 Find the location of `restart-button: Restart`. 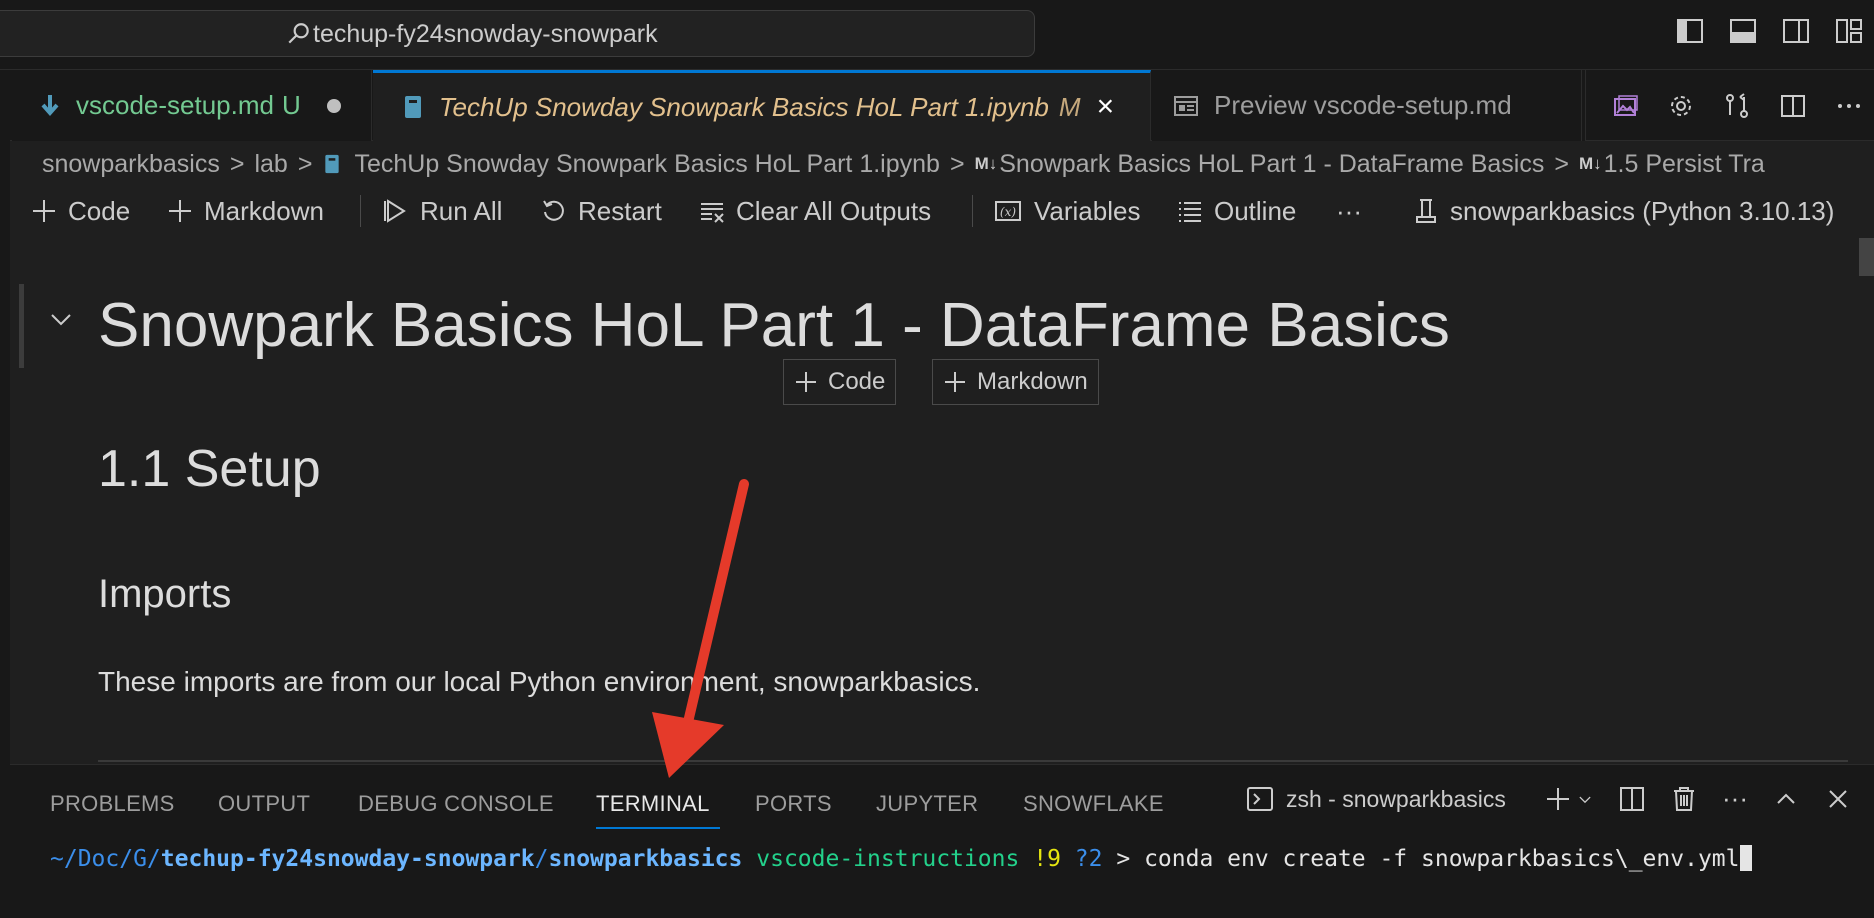

restart-button: Restart is located at coordinates (601, 211).